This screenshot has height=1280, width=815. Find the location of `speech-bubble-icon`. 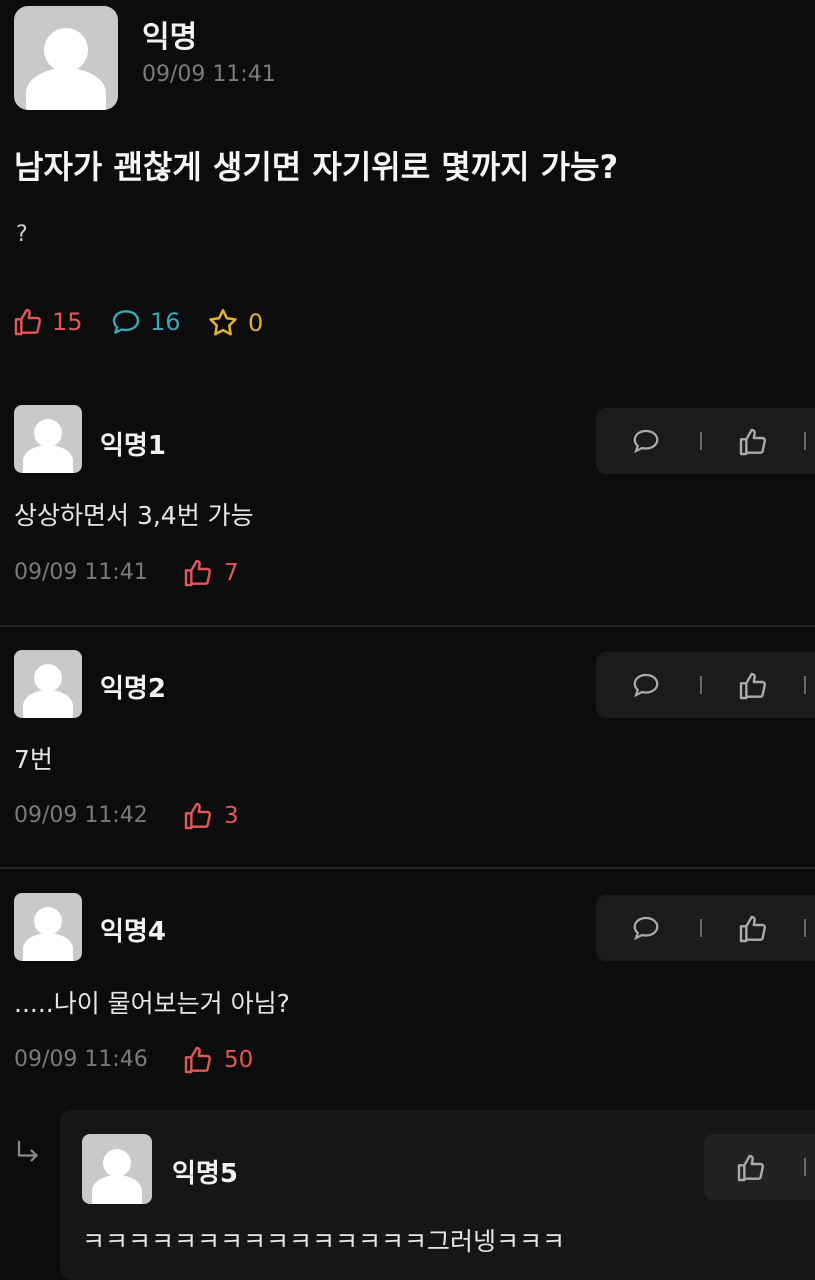

speech-bubble-icon is located at coordinates (126, 322).